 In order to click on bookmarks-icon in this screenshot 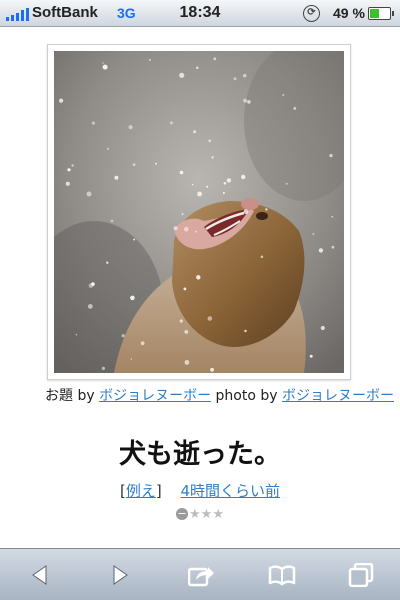, I will do `click(282, 575)`.